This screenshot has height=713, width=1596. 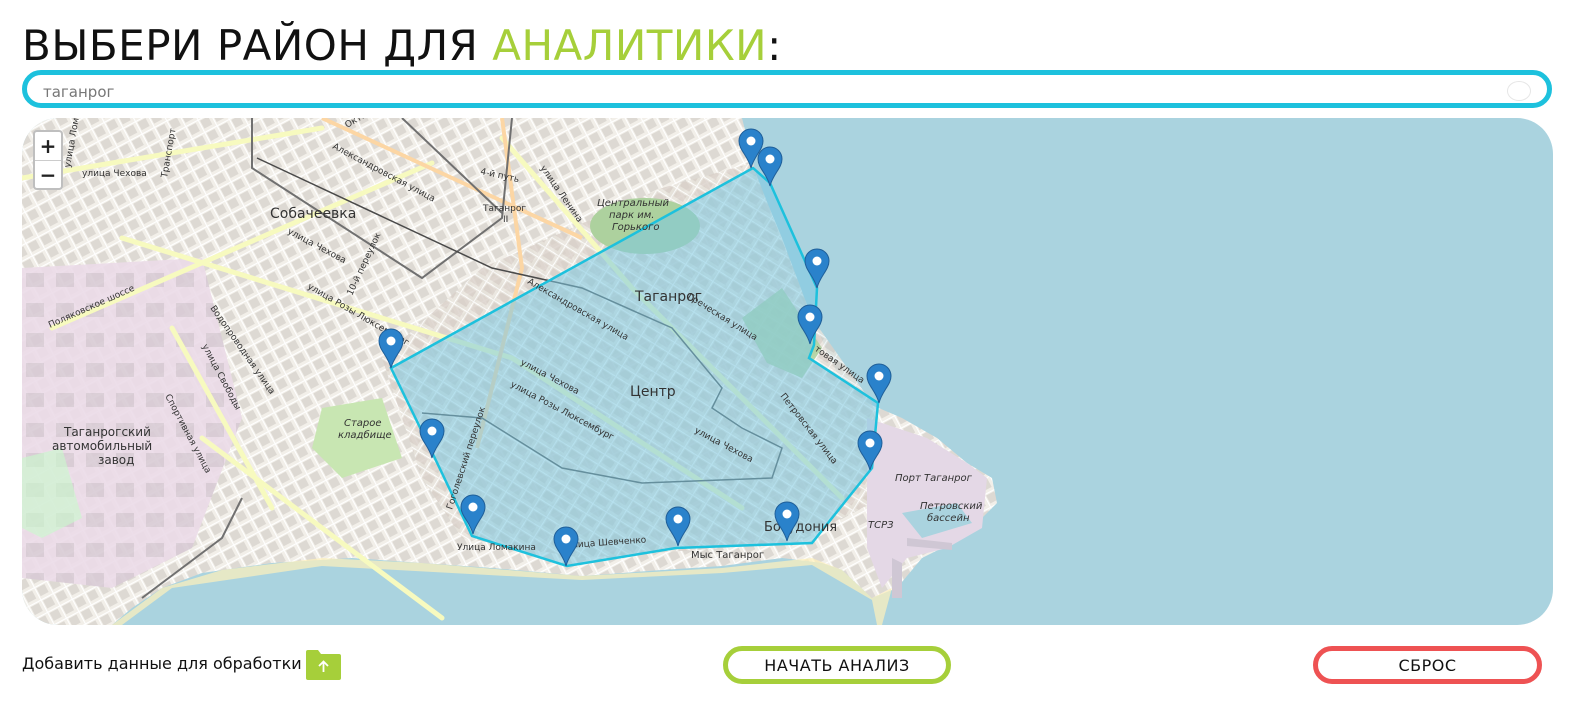 What do you see at coordinates (504, 209) in the screenshot?
I see `label-station-1: Таганрог` at bounding box center [504, 209].